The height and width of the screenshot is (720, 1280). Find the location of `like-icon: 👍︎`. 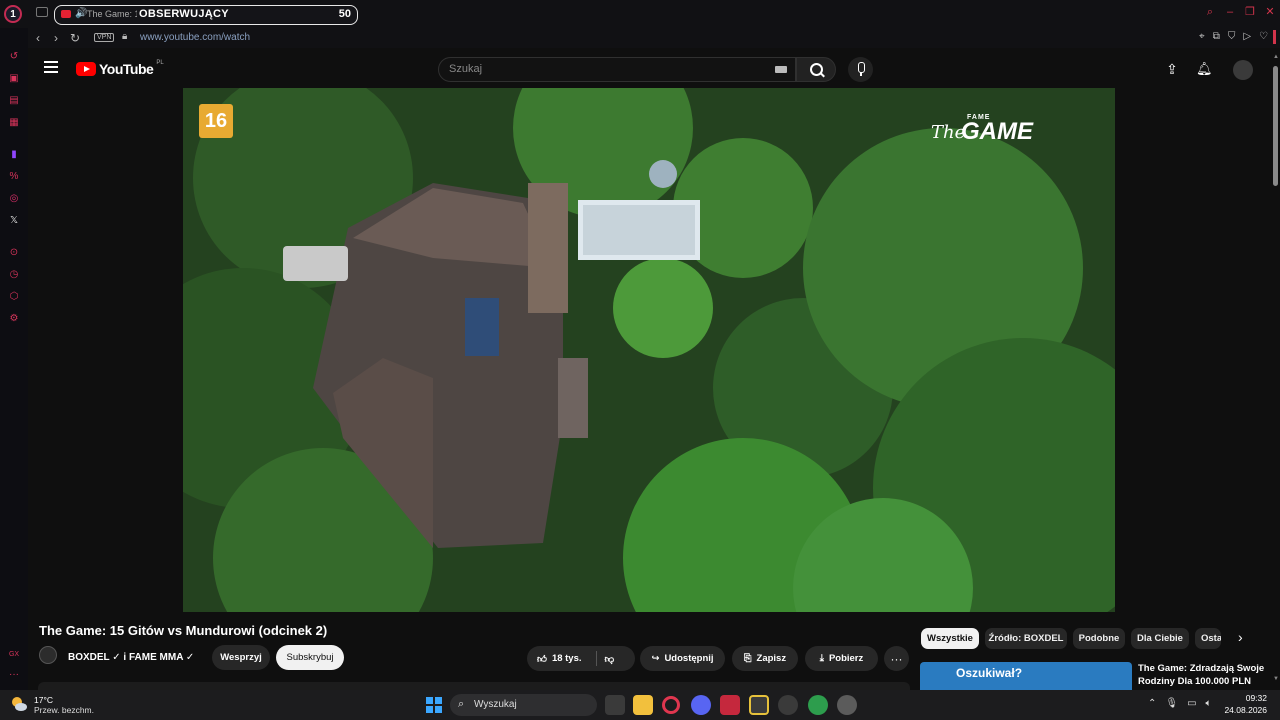

like-icon: 👍︎ is located at coordinates (542, 659).